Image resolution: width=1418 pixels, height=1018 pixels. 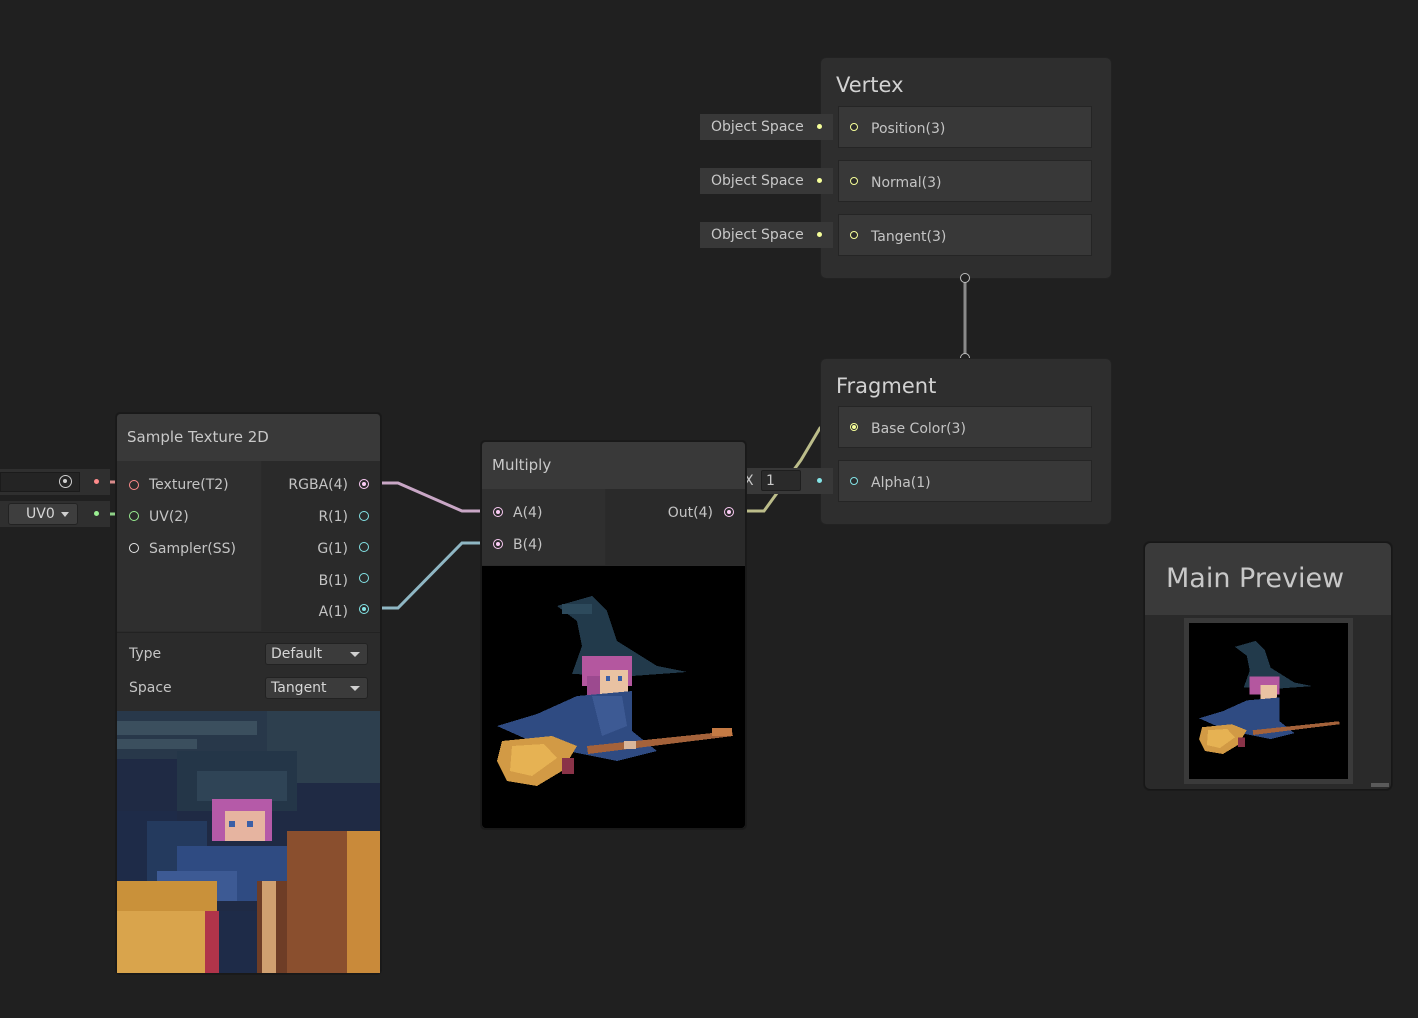 I want to click on alpha-value-field: 1, so click(x=781, y=480).